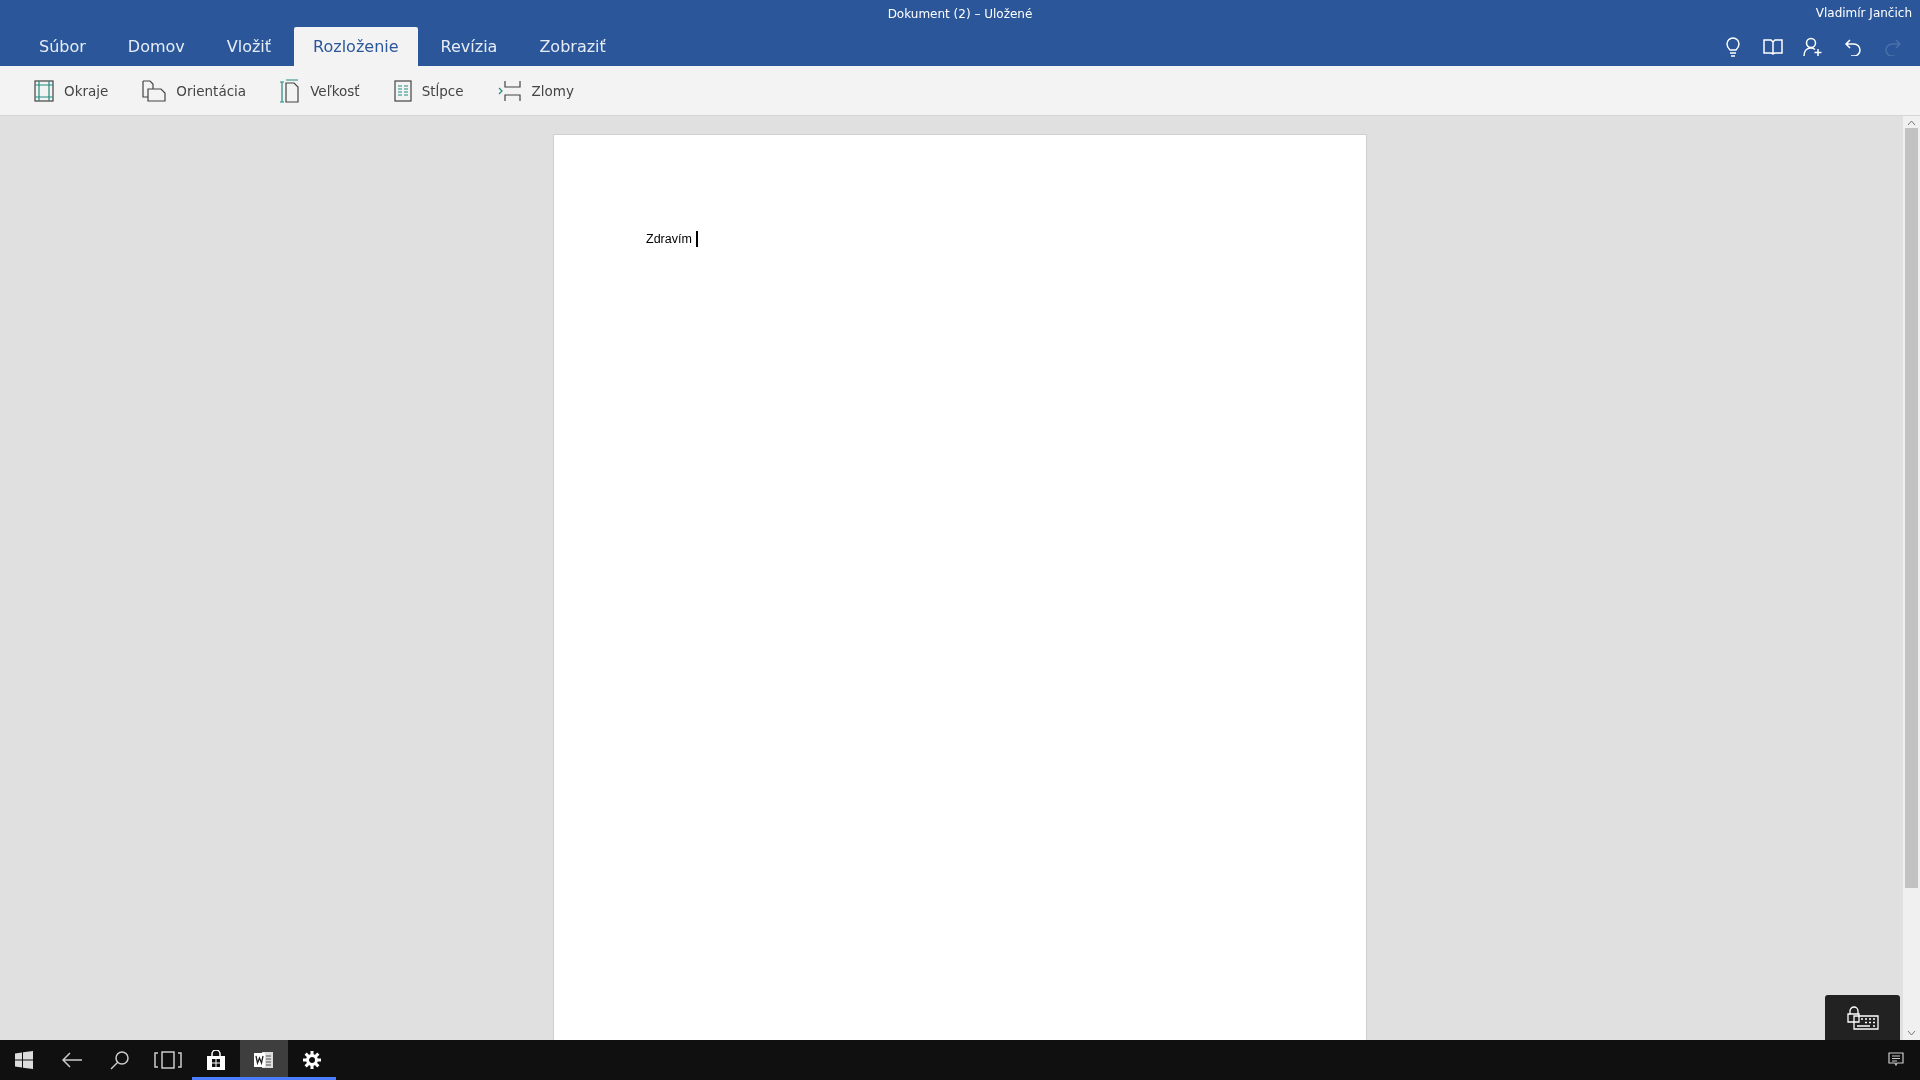 This screenshot has height=1080, width=1920. Describe the element at coordinates (1853, 46) in the screenshot. I see `undo-icon` at that location.